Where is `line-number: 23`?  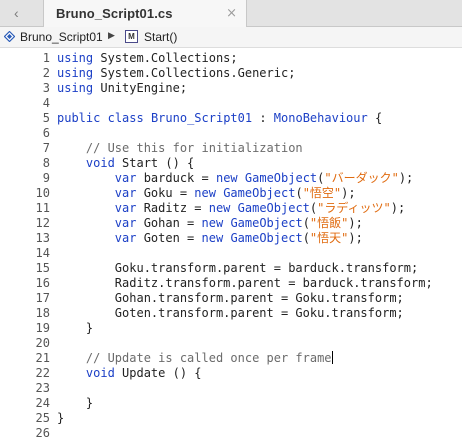
line-number: 23 is located at coordinates (42, 388).